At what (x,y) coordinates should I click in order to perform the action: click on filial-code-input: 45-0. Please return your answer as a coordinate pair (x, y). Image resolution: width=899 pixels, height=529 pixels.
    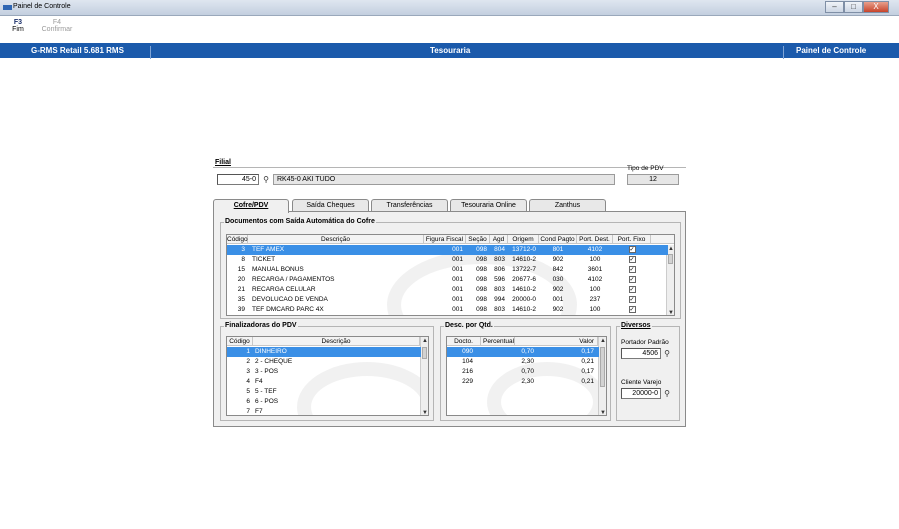
    Looking at the image, I should click on (238, 179).